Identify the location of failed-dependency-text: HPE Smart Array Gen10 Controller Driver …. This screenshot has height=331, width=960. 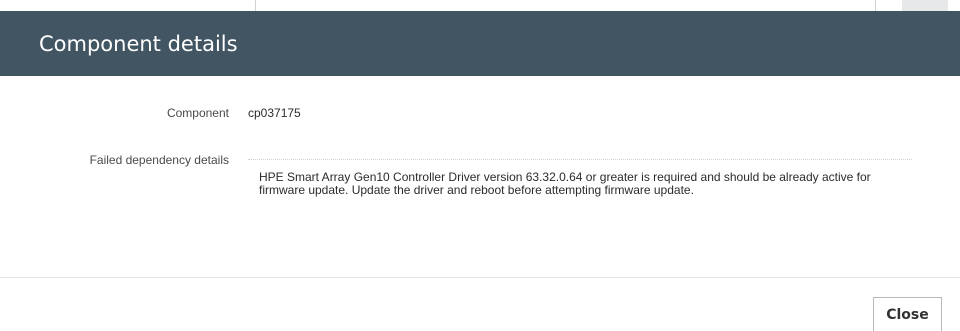
(565, 183).